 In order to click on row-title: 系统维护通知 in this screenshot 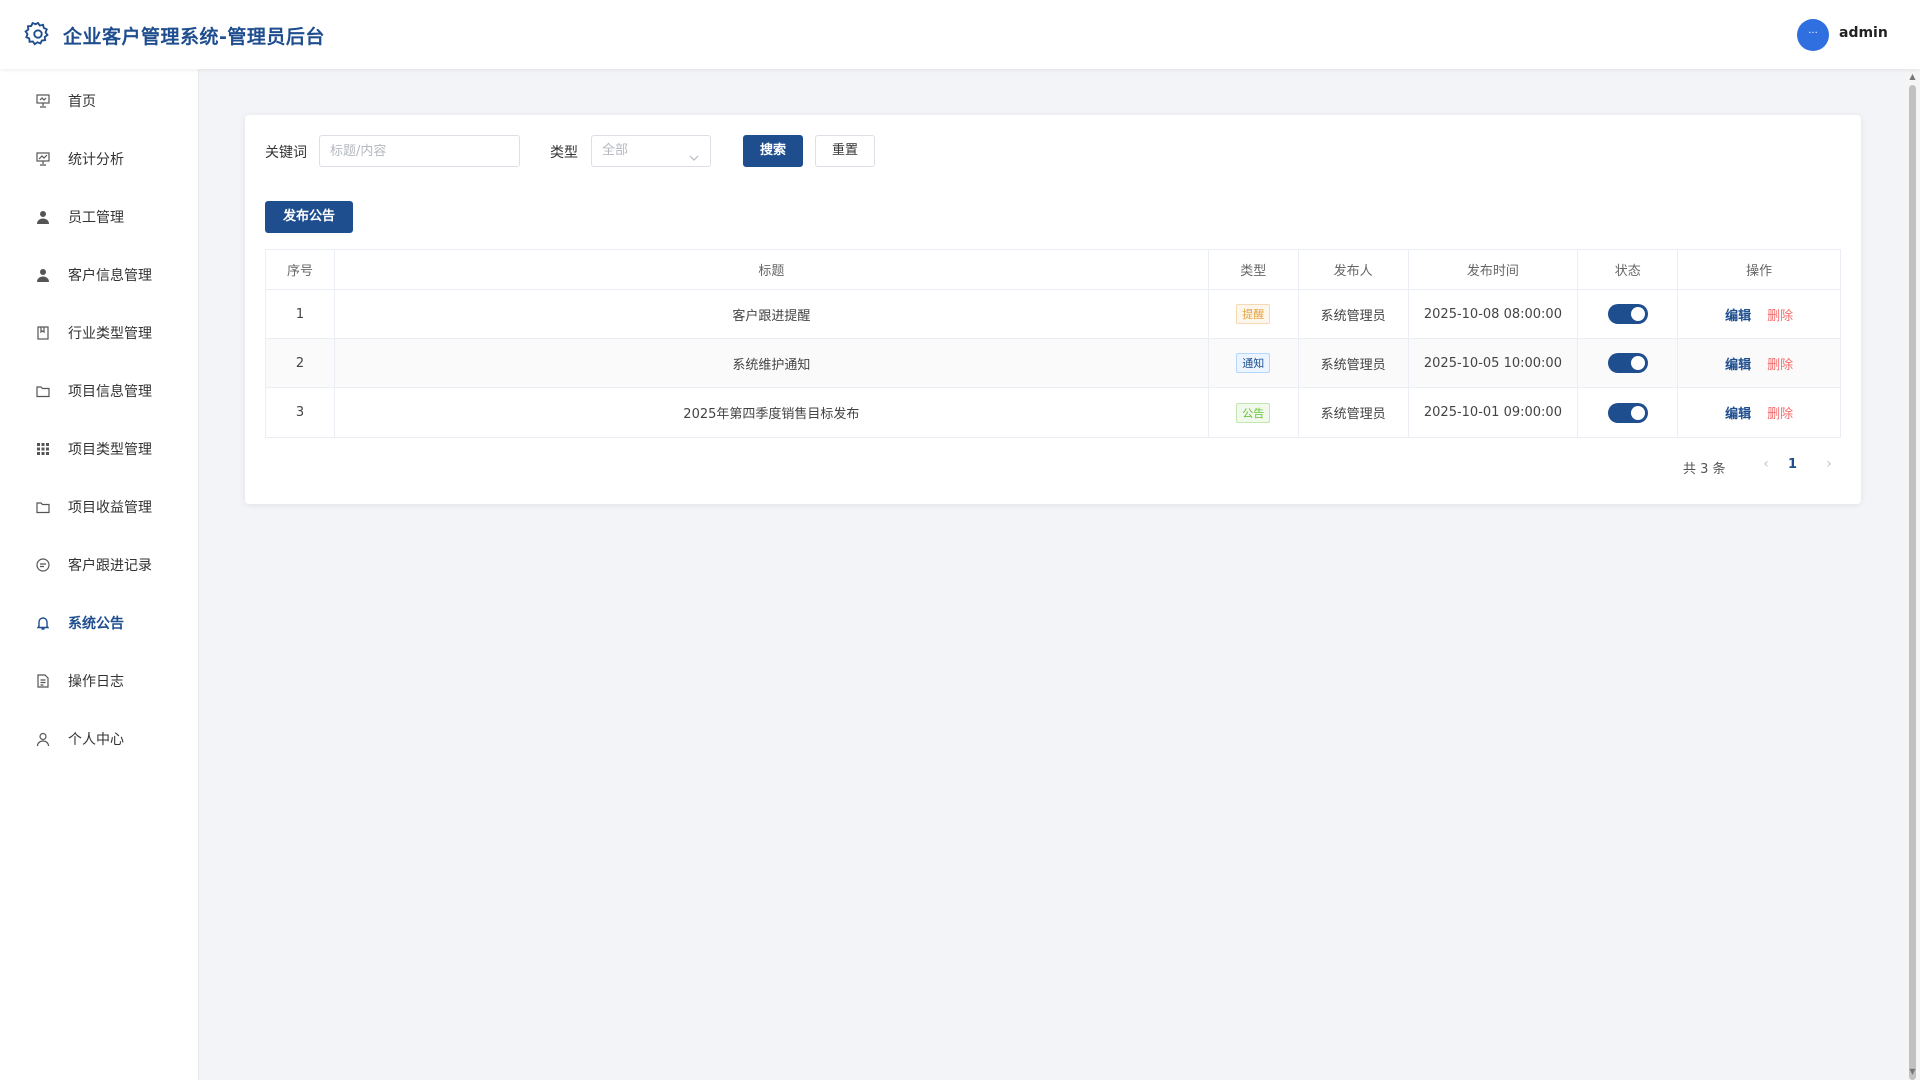, I will do `click(772, 363)`.